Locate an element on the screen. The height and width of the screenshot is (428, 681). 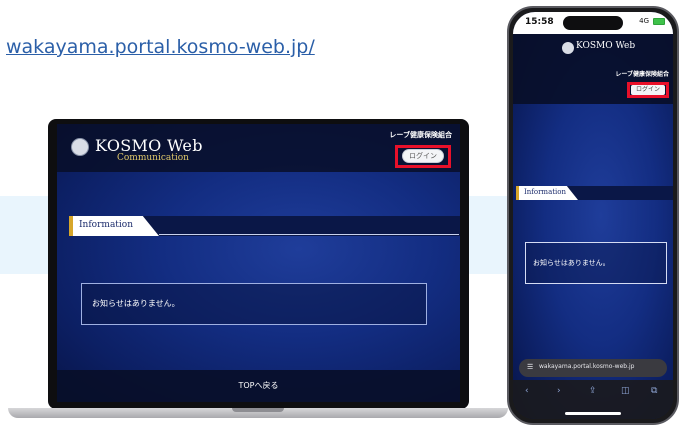
back-to-top-link: TOPへ戻る is located at coordinates (258, 385).